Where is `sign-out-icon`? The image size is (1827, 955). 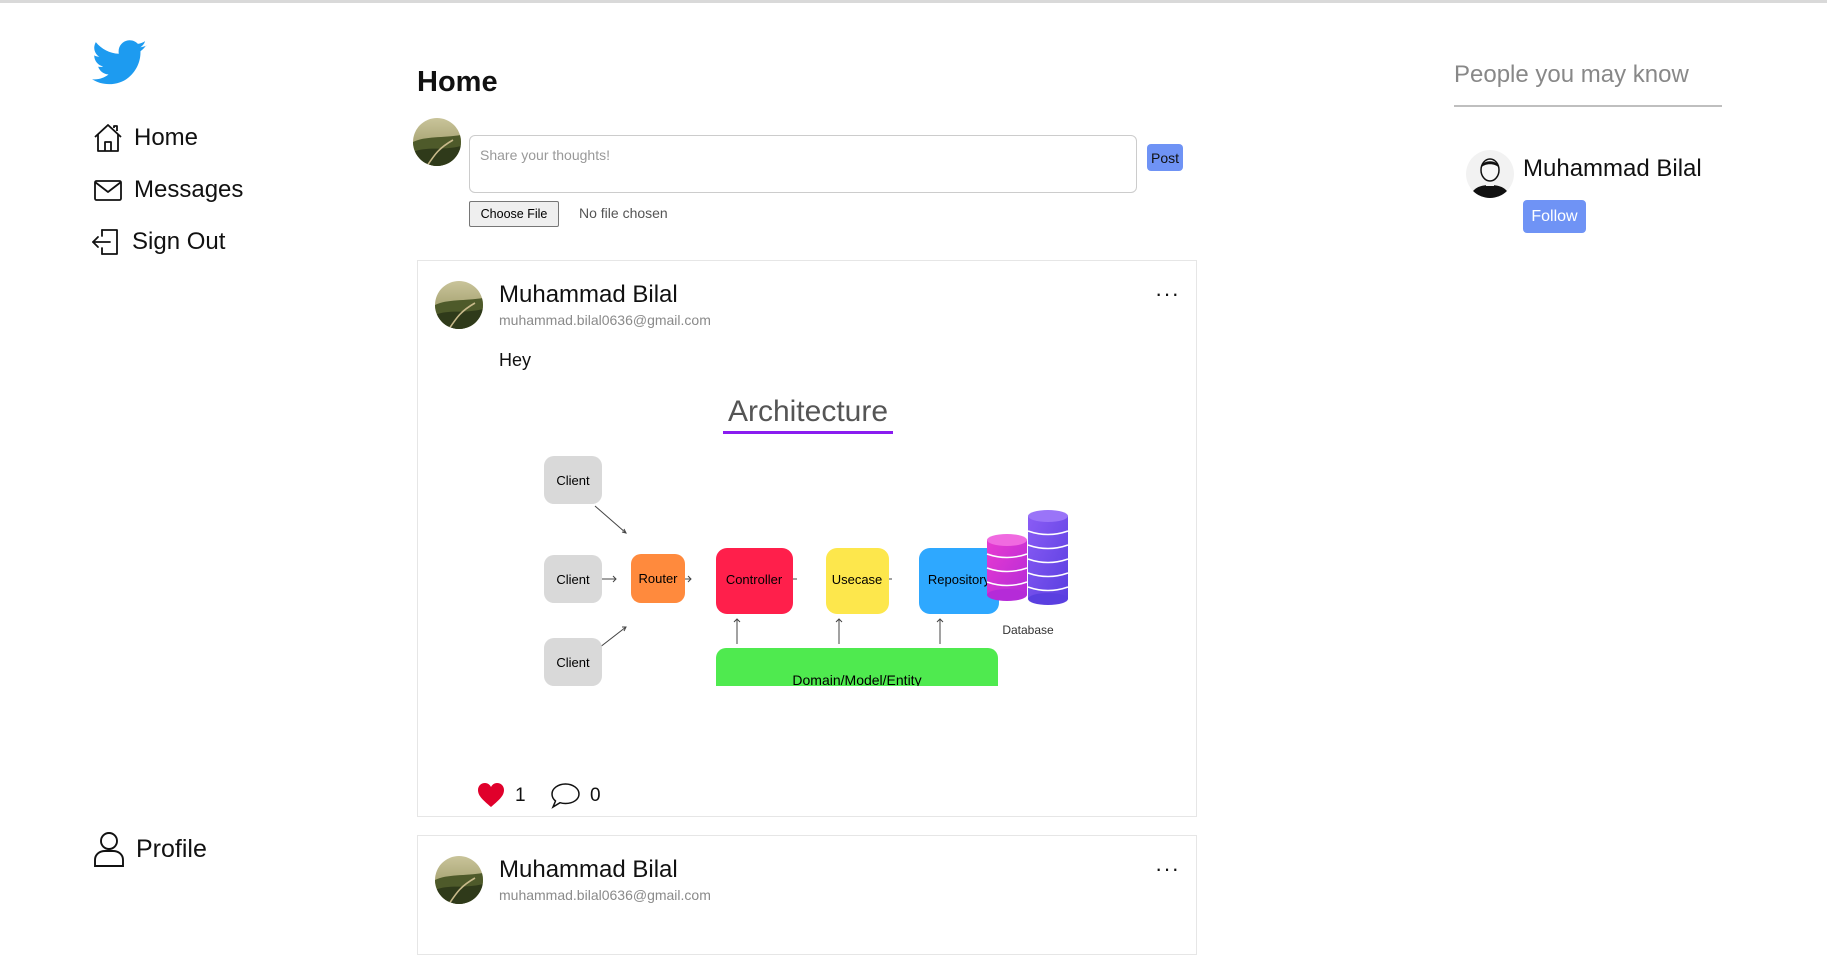
sign-out-icon is located at coordinates (105, 242).